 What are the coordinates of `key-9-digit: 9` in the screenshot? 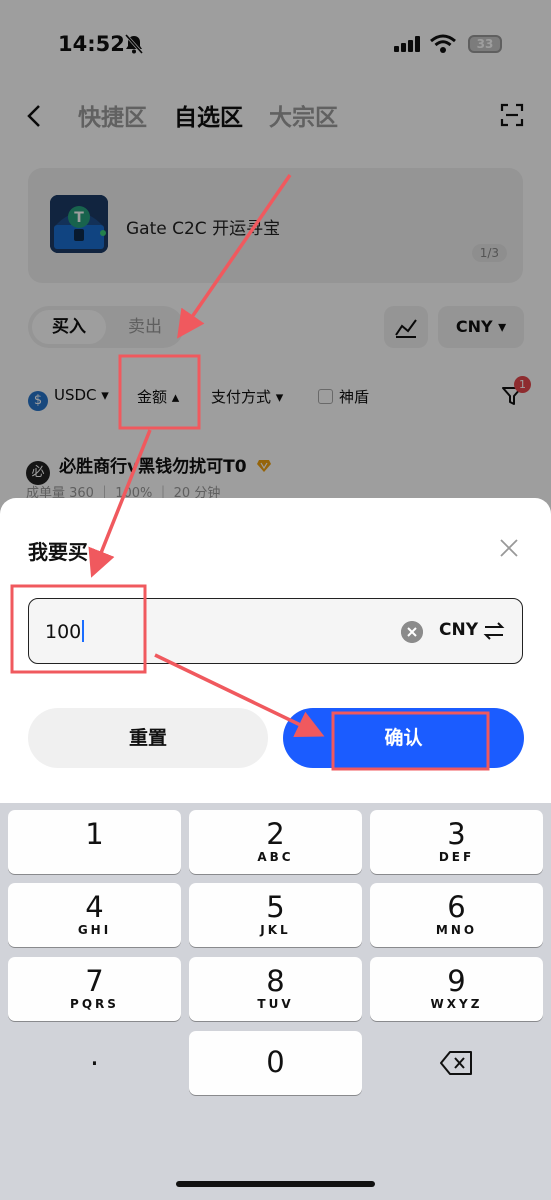 It's located at (456, 981).